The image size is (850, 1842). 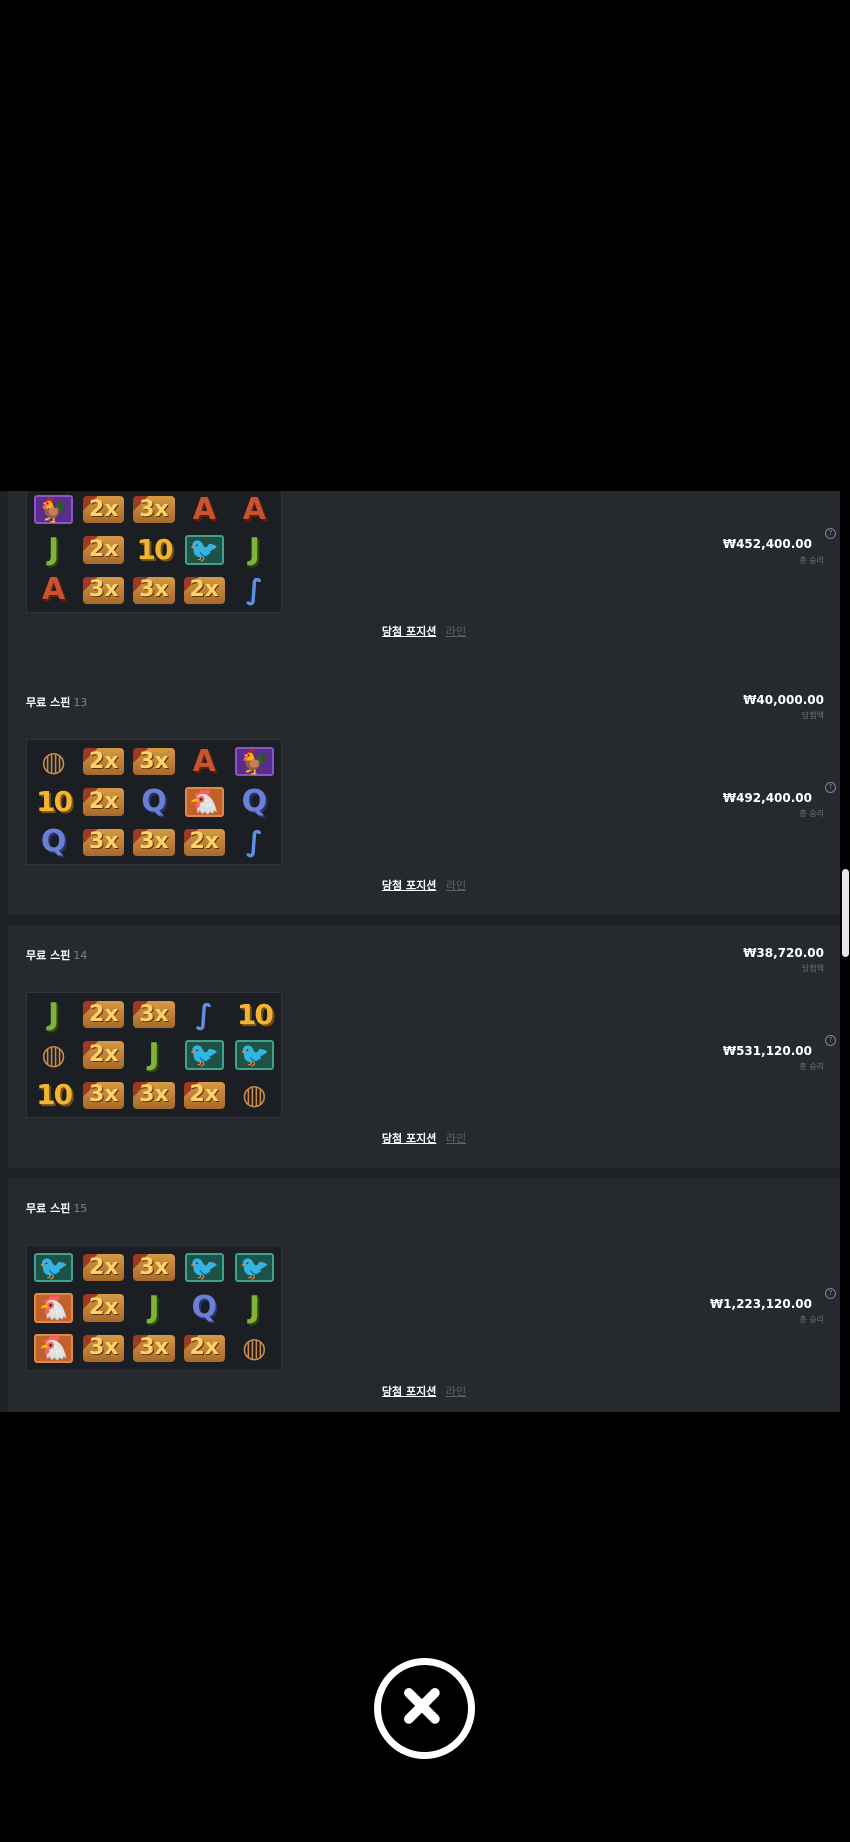 I want to click on total-win-amount: ₩531,120.00, so click(x=767, y=1051).